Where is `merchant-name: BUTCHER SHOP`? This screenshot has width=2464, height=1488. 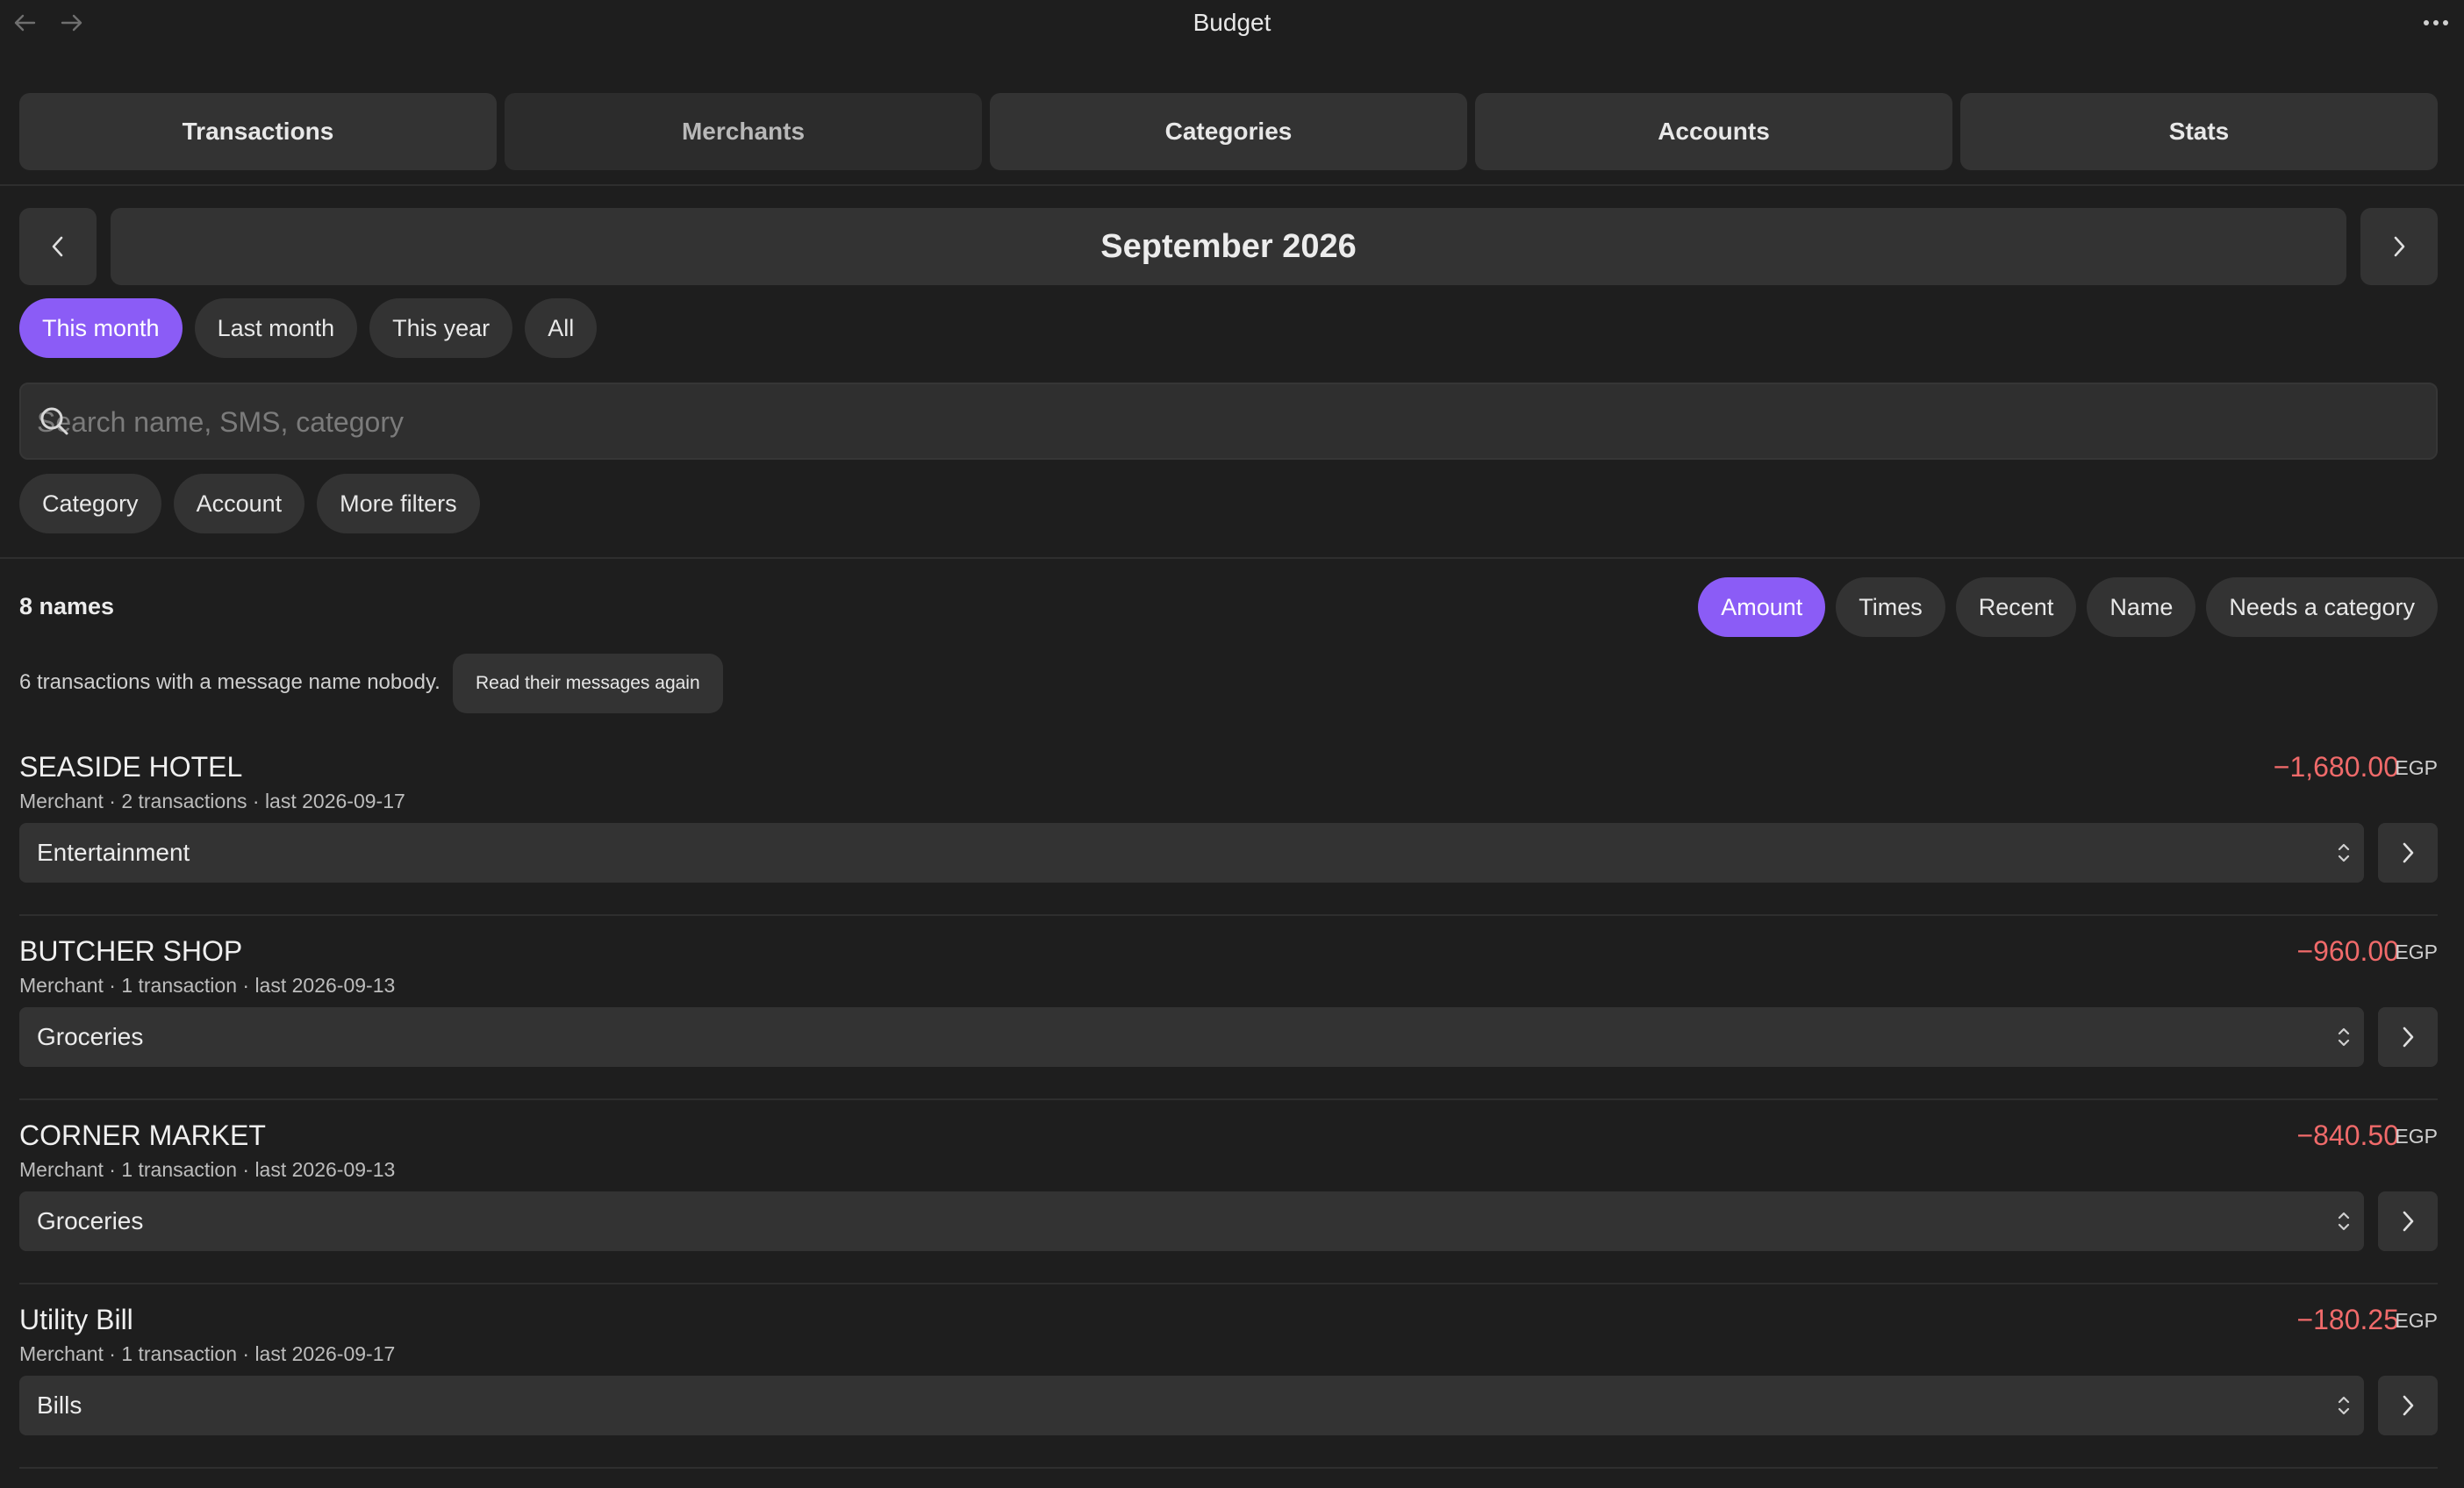
merchant-name: BUTCHER SHOP is located at coordinates (131, 951).